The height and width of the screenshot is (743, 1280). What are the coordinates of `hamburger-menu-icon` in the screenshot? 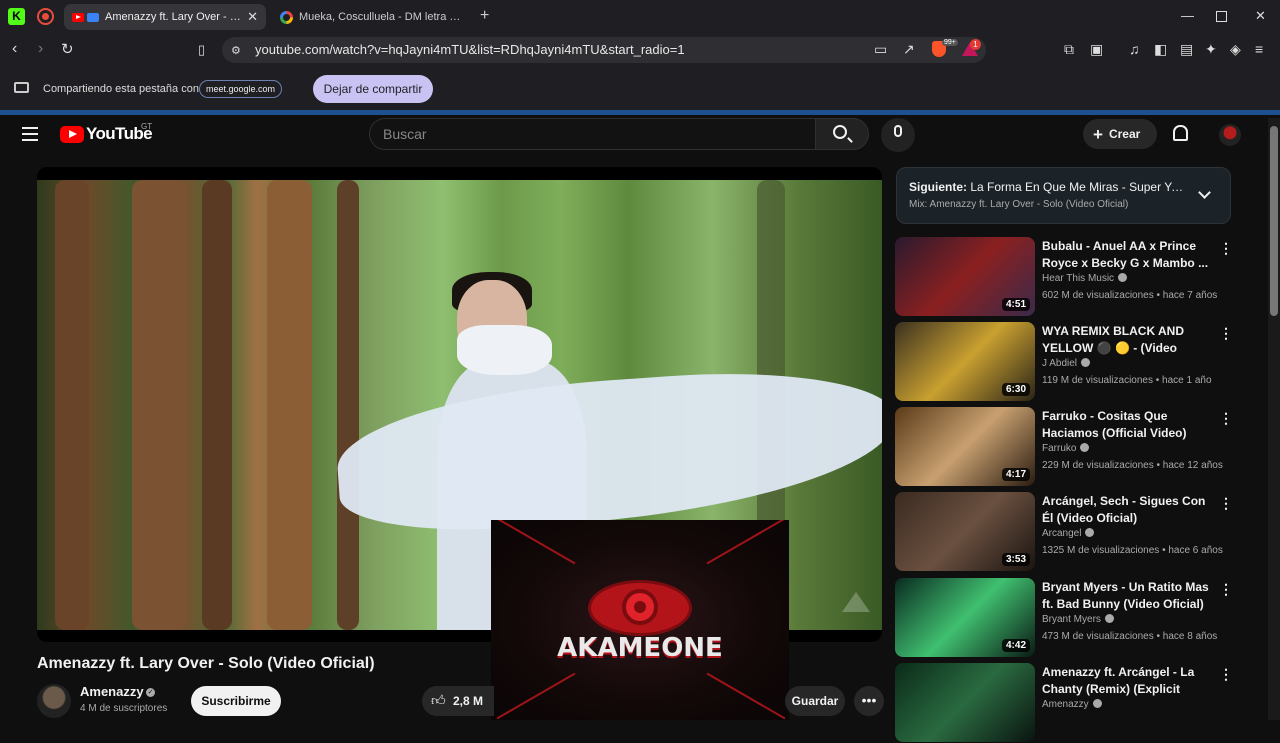 It's located at (30, 136).